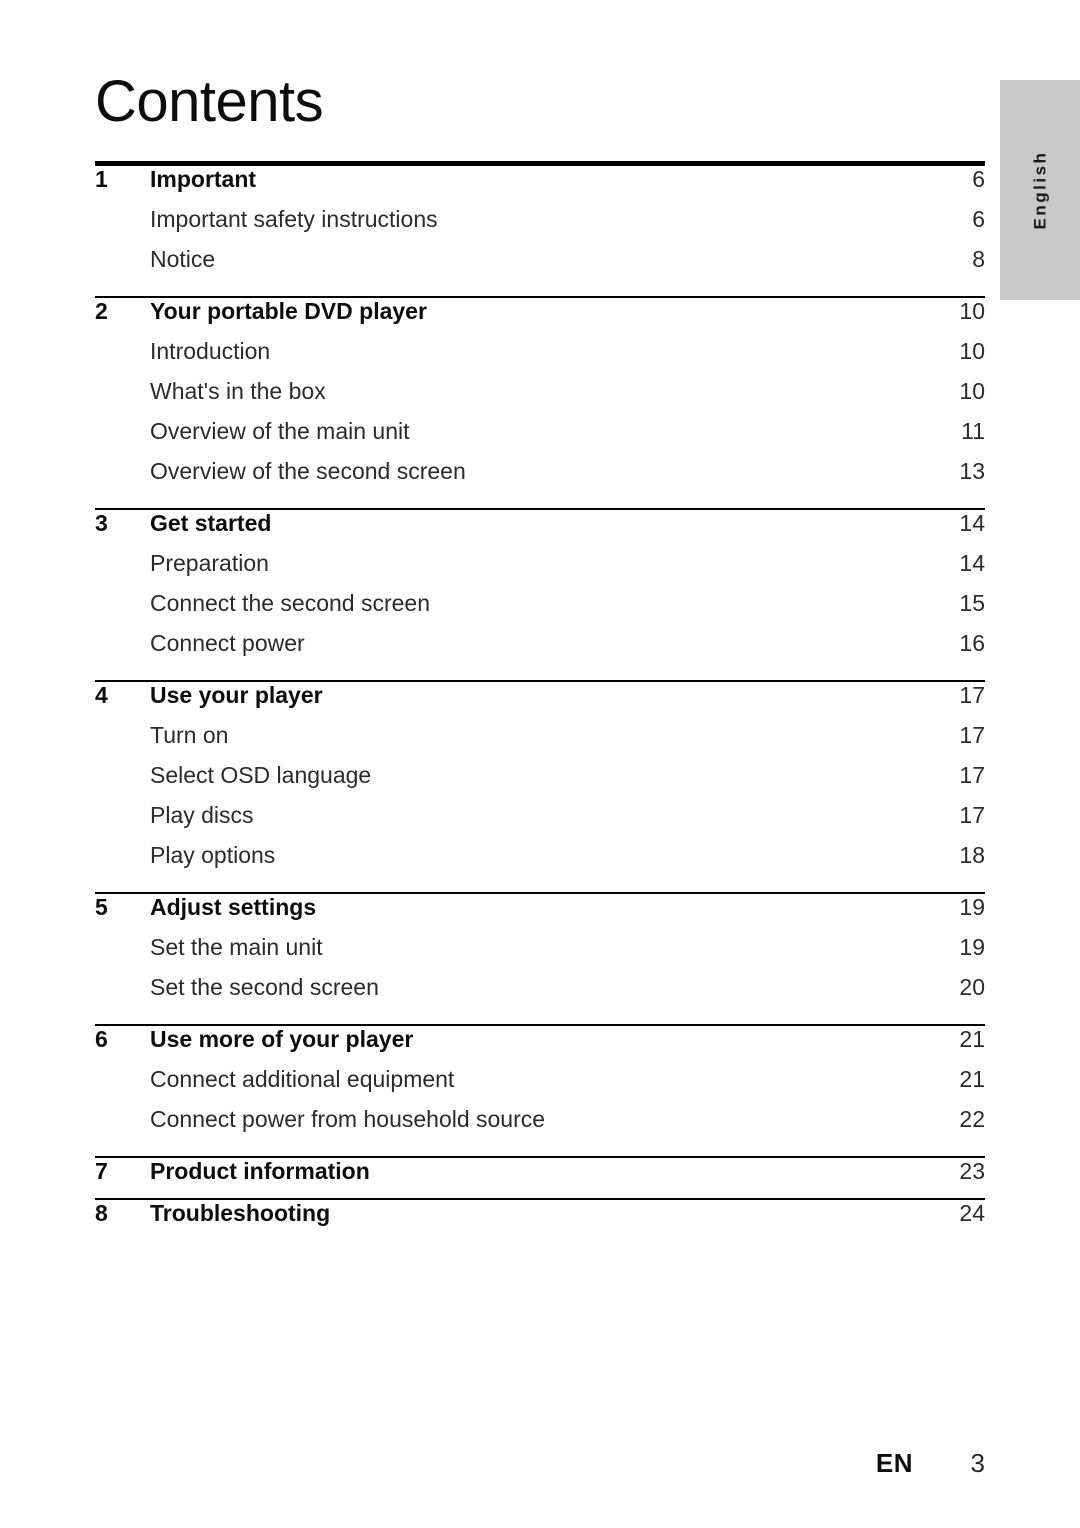 The image size is (1080, 1528). I want to click on toc-entry-label: Select OSD language, so click(261, 774).